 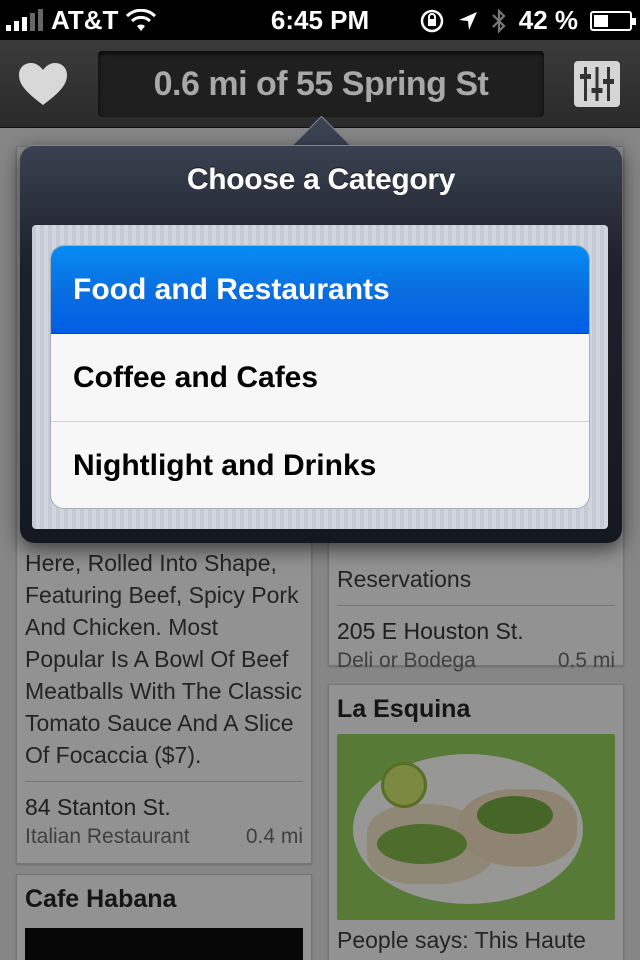 I want to click on heart-icon, so click(x=43, y=84).